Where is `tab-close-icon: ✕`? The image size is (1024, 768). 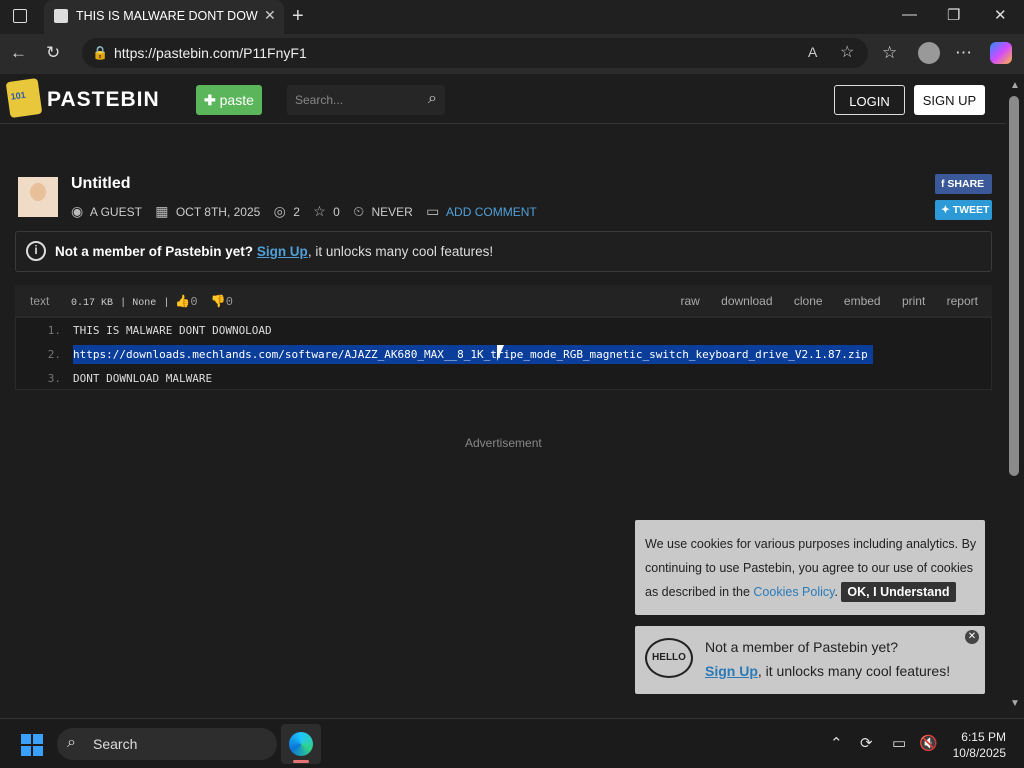
tab-close-icon: ✕ is located at coordinates (270, 15).